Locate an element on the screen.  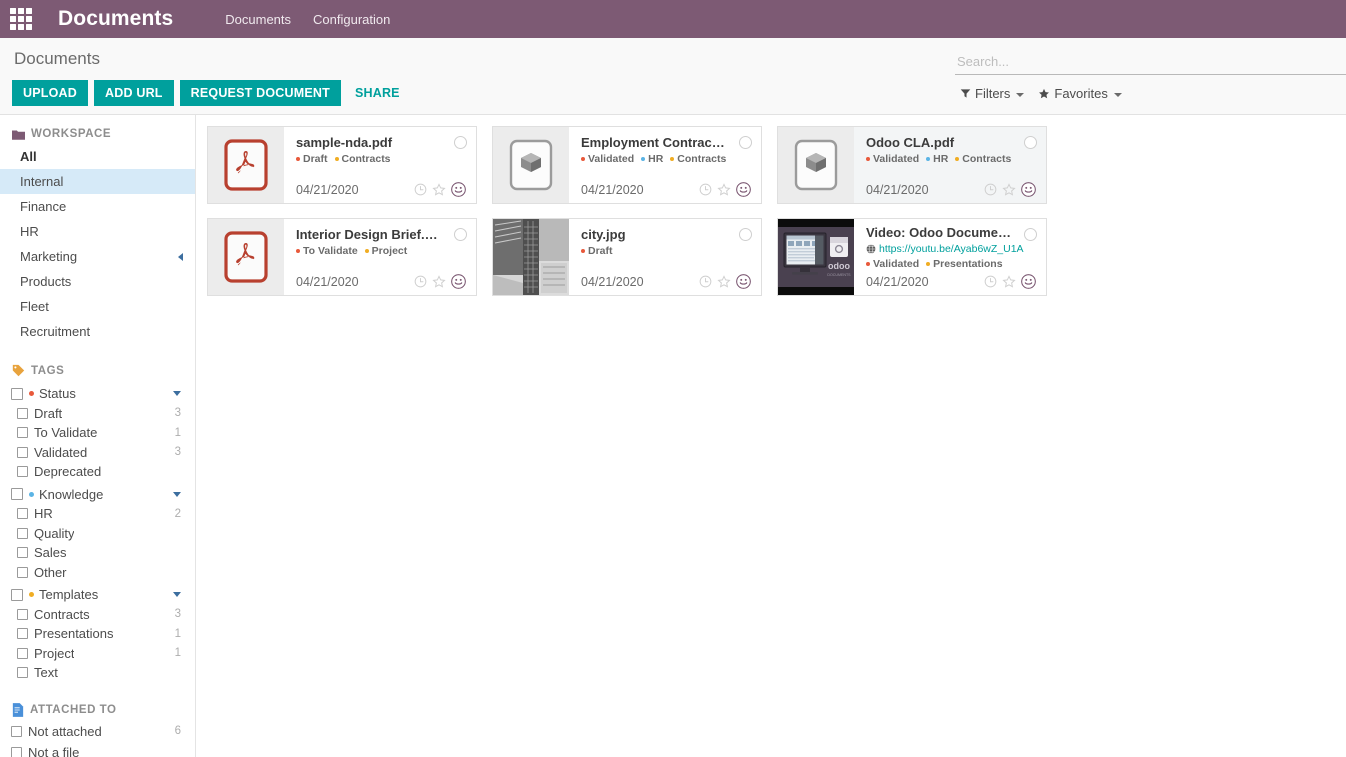
tag-group-header: Knowledge is located at coordinates (97, 495).